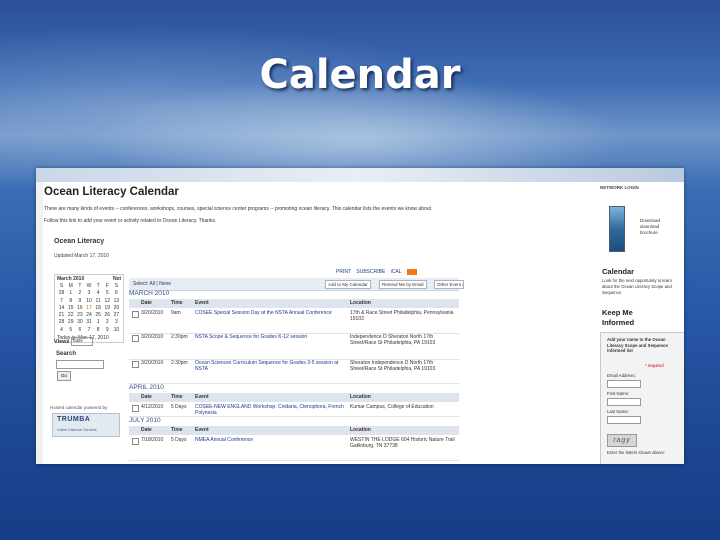 This screenshot has height=540, width=720. Describe the element at coordinates (624, 402) in the screenshot. I see `first-name-field` at that location.